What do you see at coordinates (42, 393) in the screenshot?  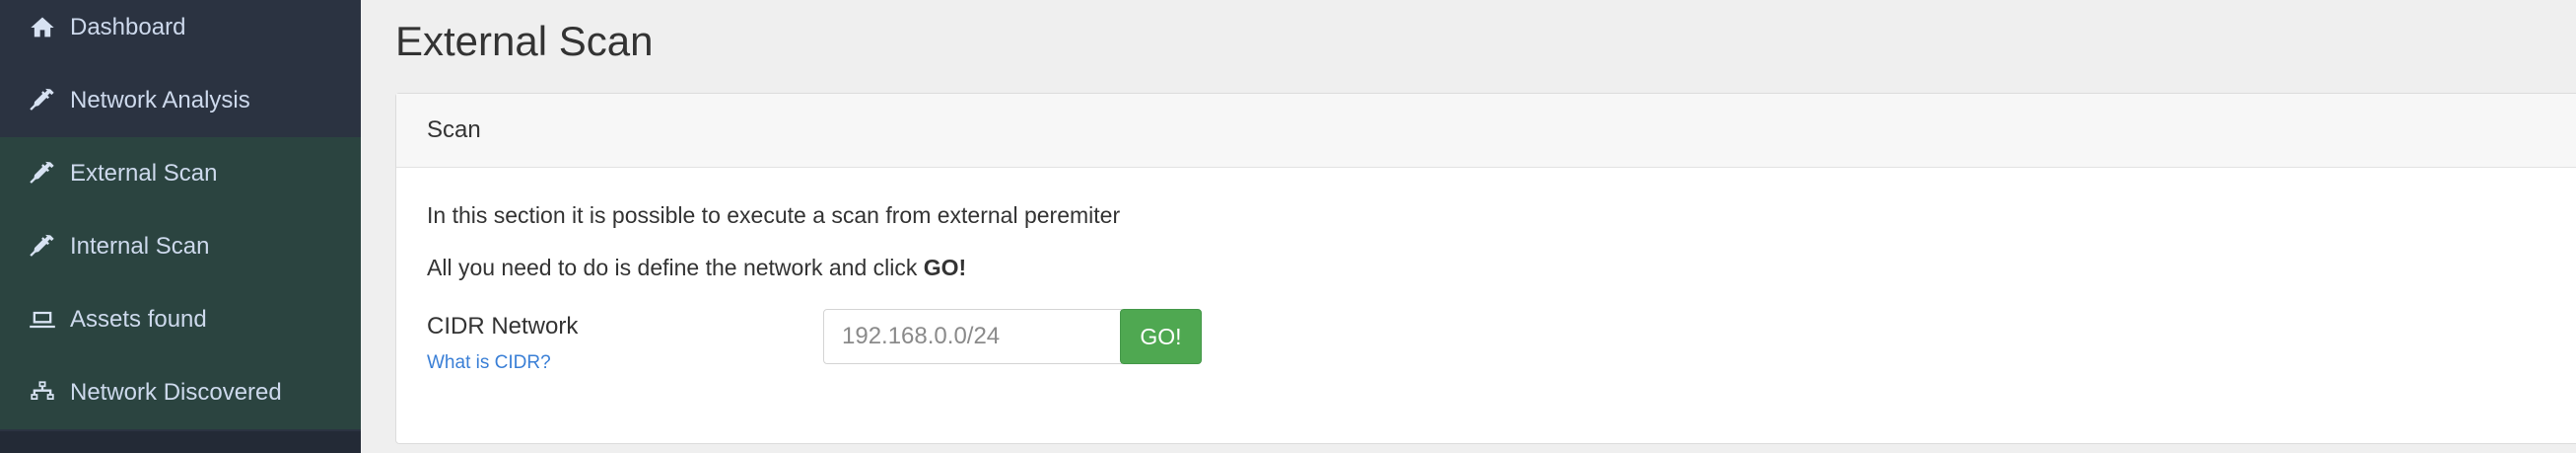 I see `sitemap-icon` at bounding box center [42, 393].